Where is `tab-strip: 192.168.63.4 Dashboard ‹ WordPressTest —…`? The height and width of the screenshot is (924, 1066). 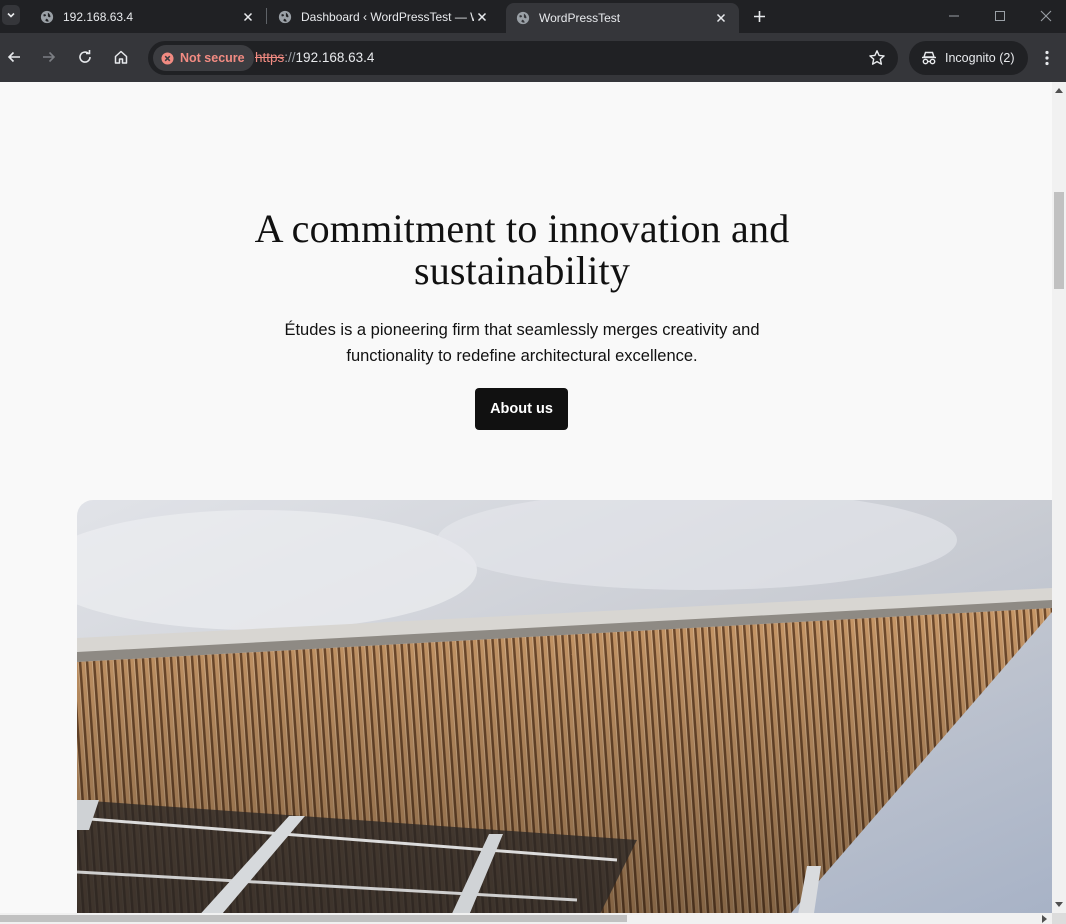 tab-strip: 192.168.63.4 Dashboard ‹ WordPressTest —… is located at coordinates (533, 16).